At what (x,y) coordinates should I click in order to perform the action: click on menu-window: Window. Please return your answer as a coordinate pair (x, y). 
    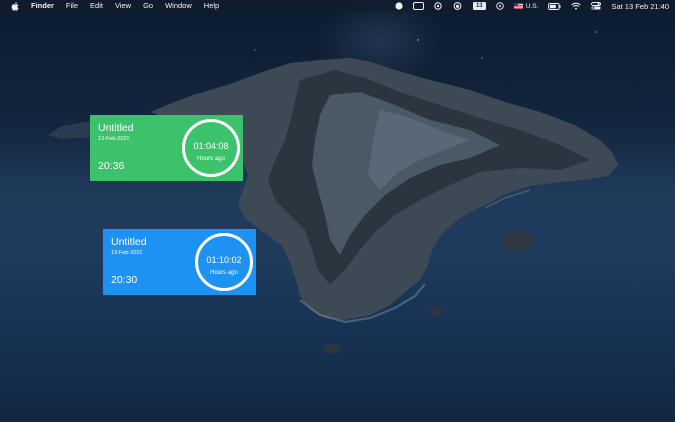
    Looking at the image, I should click on (178, 6).